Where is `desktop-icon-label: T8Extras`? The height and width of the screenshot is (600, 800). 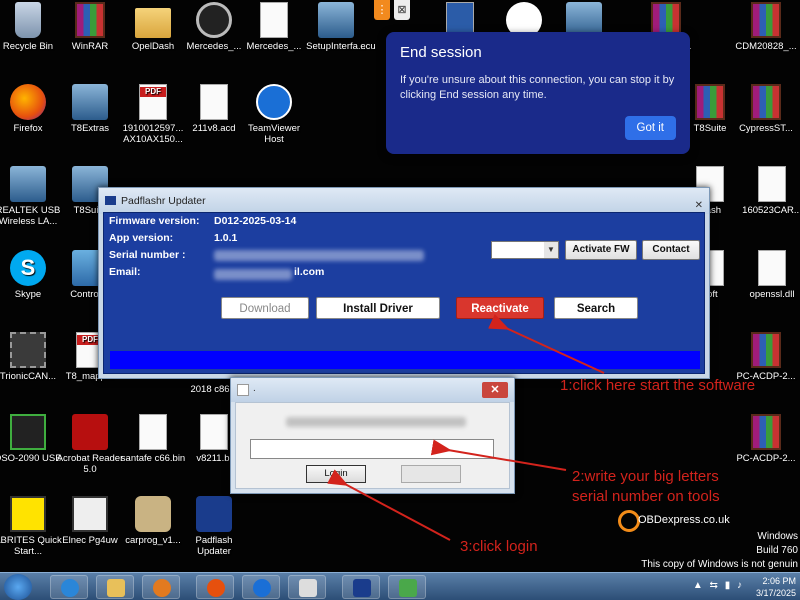 desktop-icon-label: T8Extras is located at coordinates (89, 128).